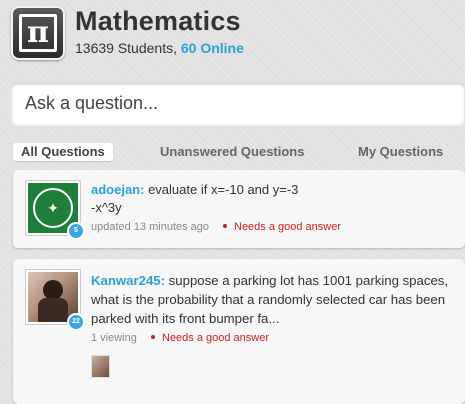  What do you see at coordinates (150, 227) in the screenshot?
I see `question-meta: updated 13 minutes ago` at bounding box center [150, 227].